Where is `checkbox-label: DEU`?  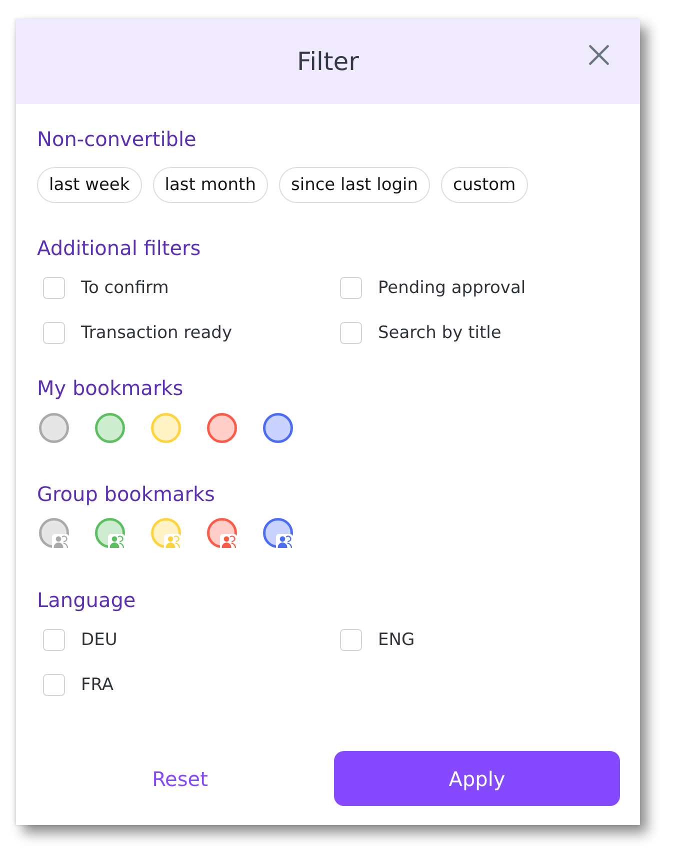 checkbox-label: DEU is located at coordinates (99, 639).